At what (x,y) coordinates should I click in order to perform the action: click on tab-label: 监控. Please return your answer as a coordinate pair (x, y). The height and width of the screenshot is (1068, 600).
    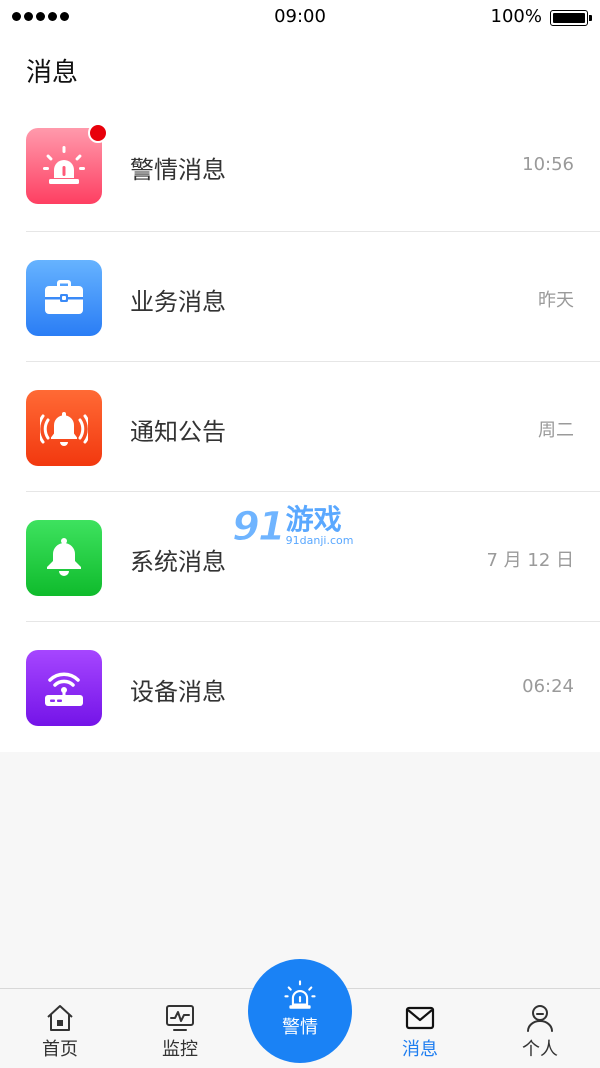
    Looking at the image, I should click on (180, 1049).